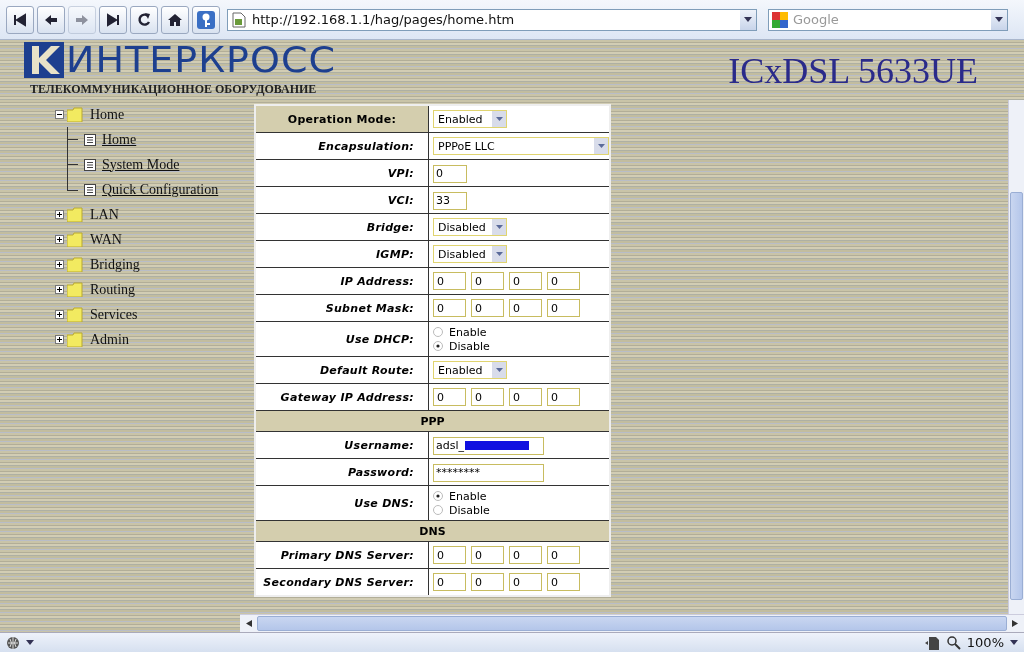  Describe the element at coordinates (1015, 623) in the screenshot. I see `scroll-right-icon` at that location.